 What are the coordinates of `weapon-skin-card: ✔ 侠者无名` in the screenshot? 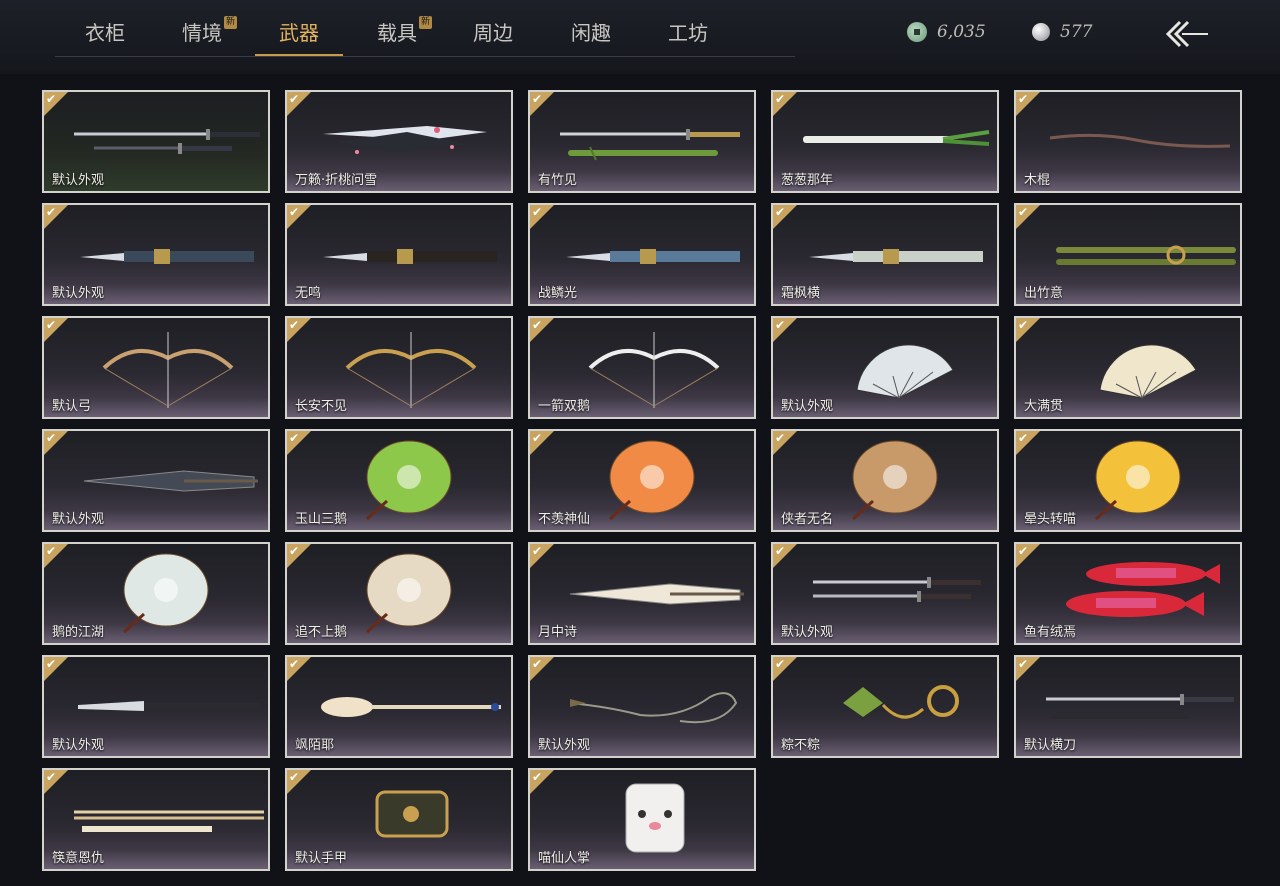 It's located at (885, 480).